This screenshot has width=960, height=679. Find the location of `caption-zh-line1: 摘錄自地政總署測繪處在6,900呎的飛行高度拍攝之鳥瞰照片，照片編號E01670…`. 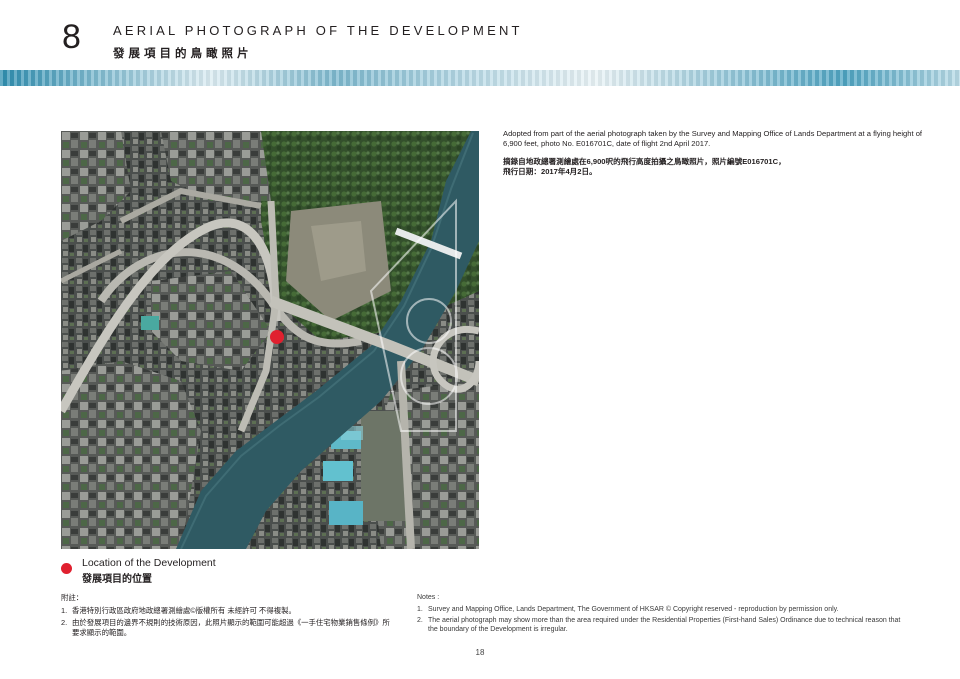

caption-zh-line1: 摘錄自地政總署測繪處在6,900呎的飛行高度拍攝之鳥瞰照片，照片編號E01670… is located at coordinates (644, 161).